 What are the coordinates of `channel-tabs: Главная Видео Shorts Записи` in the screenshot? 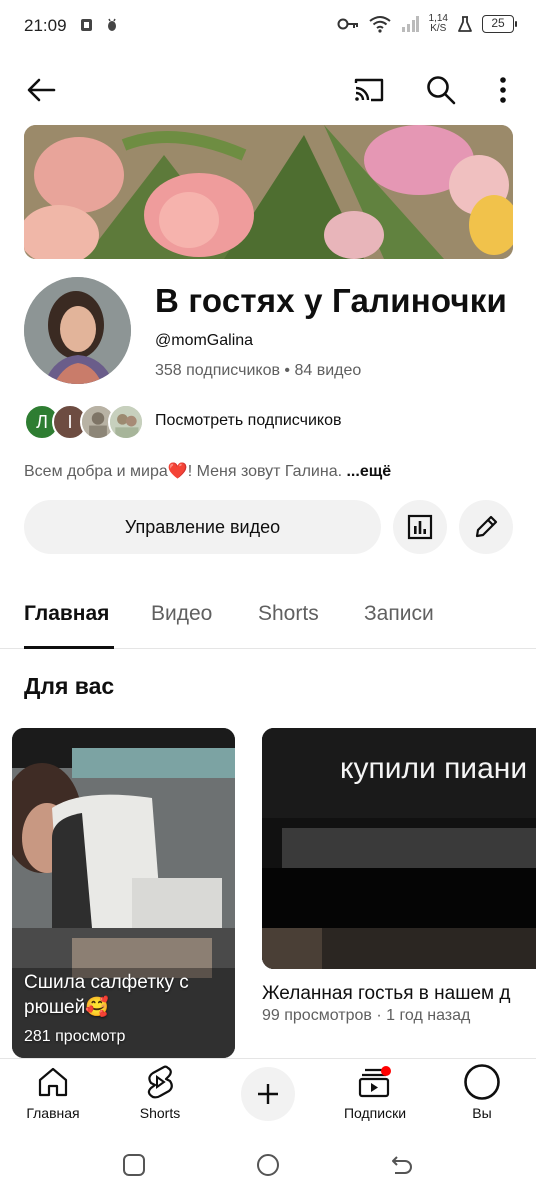 It's located at (268, 615).